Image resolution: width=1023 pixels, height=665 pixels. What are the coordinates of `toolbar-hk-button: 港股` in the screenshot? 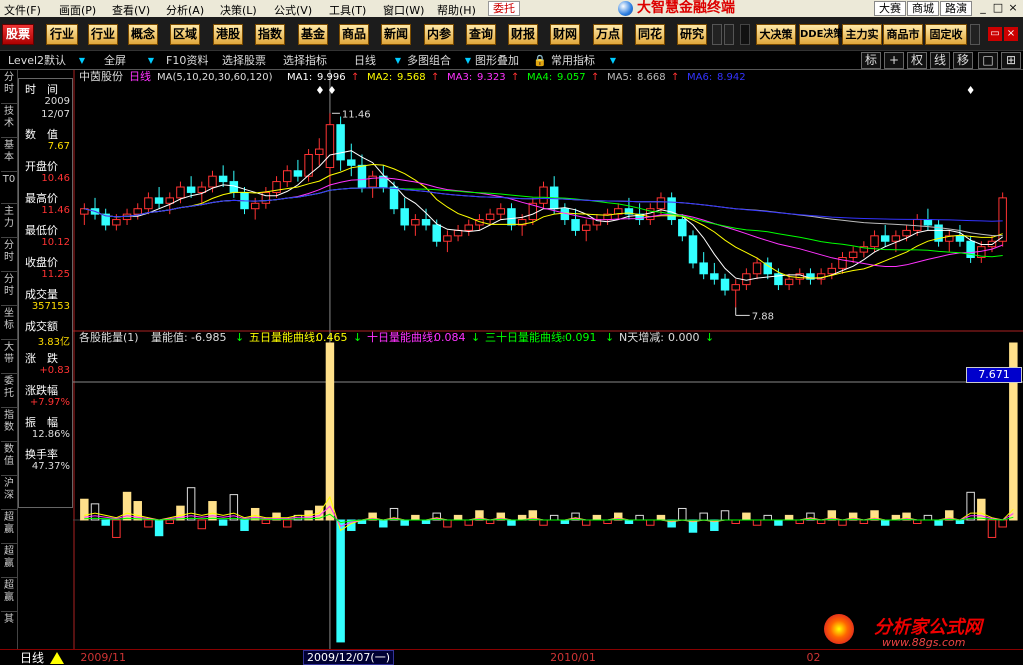 It's located at (228, 34).